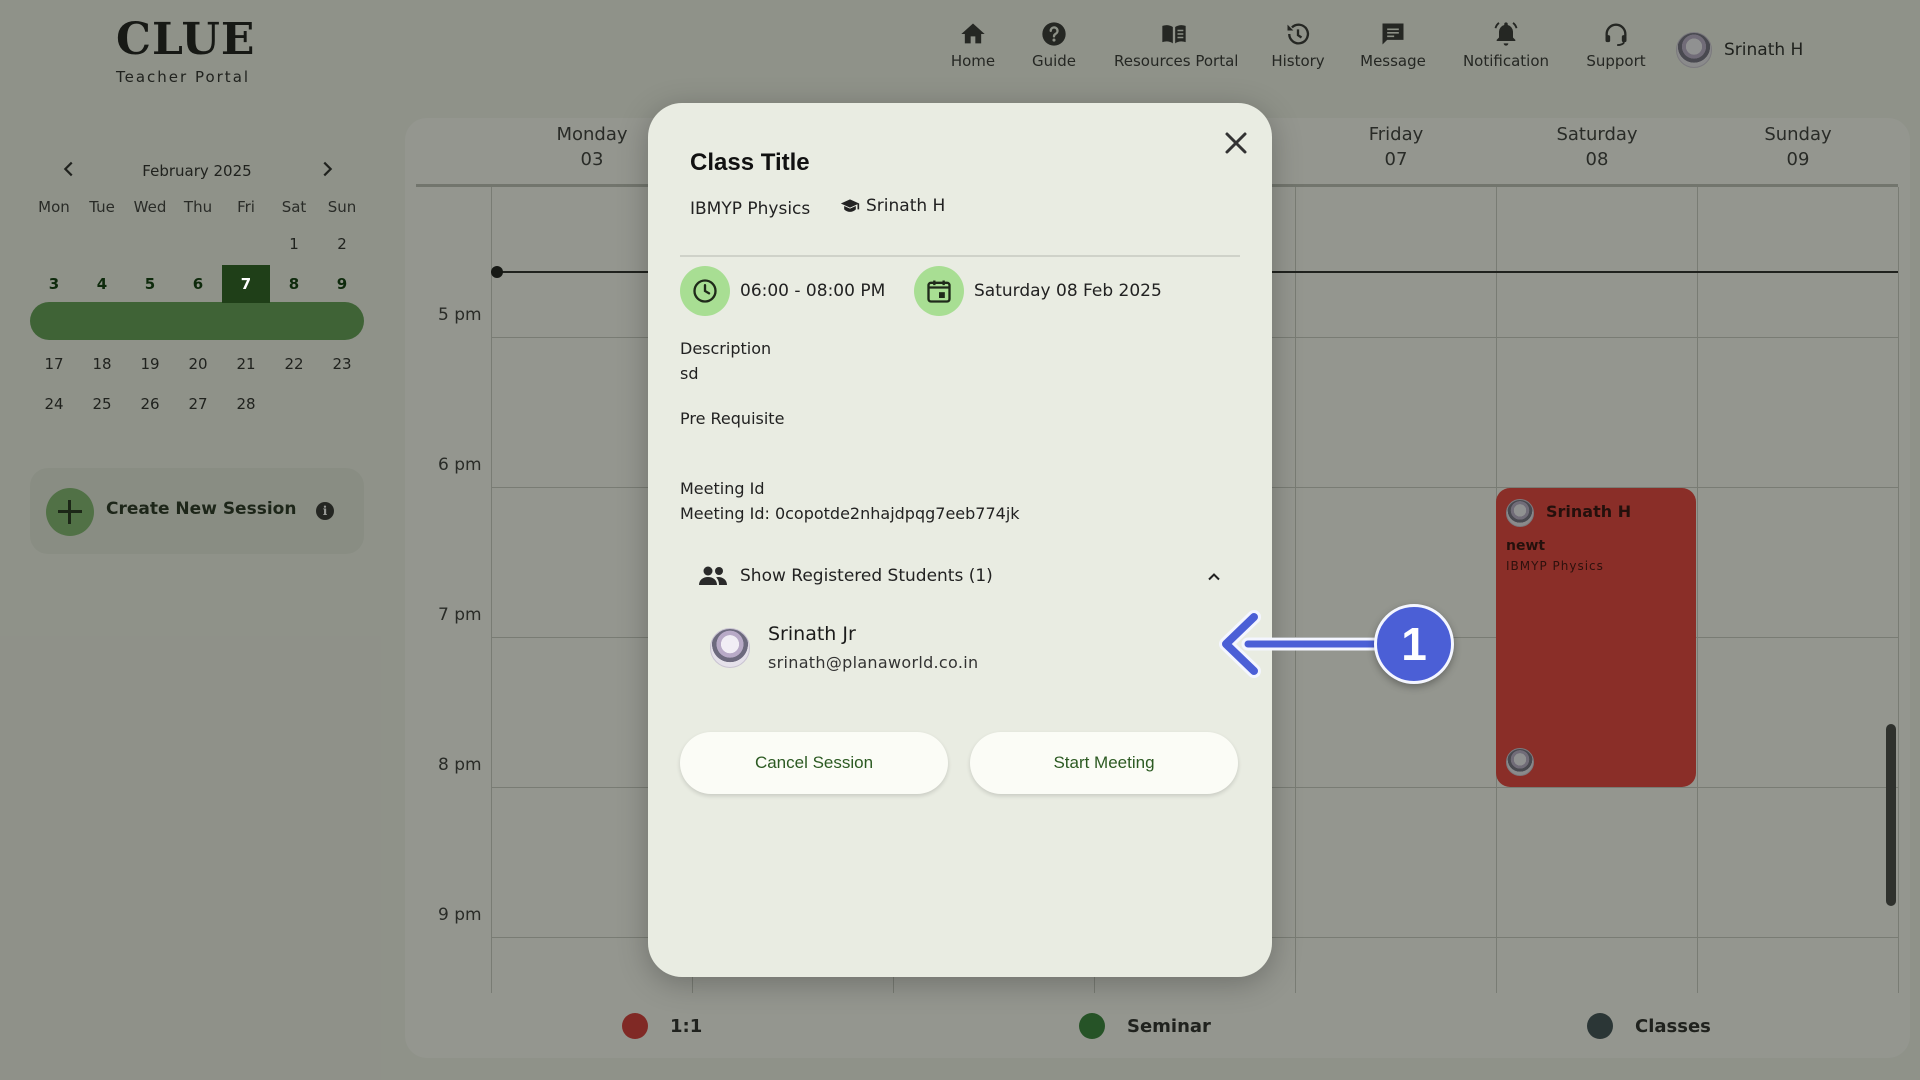 Image resolution: width=1920 pixels, height=1080 pixels. What do you see at coordinates (246, 284) in the screenshot?
I see `calendar-day-today: 7` at bounding box center [246, 284].